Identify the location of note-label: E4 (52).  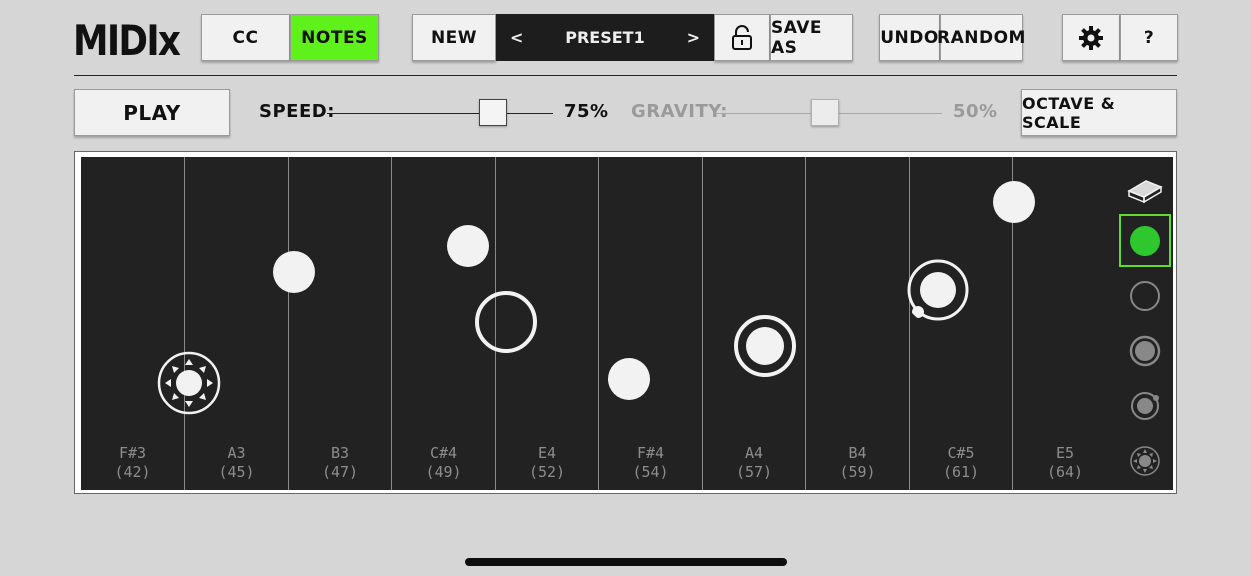
(547, 462).